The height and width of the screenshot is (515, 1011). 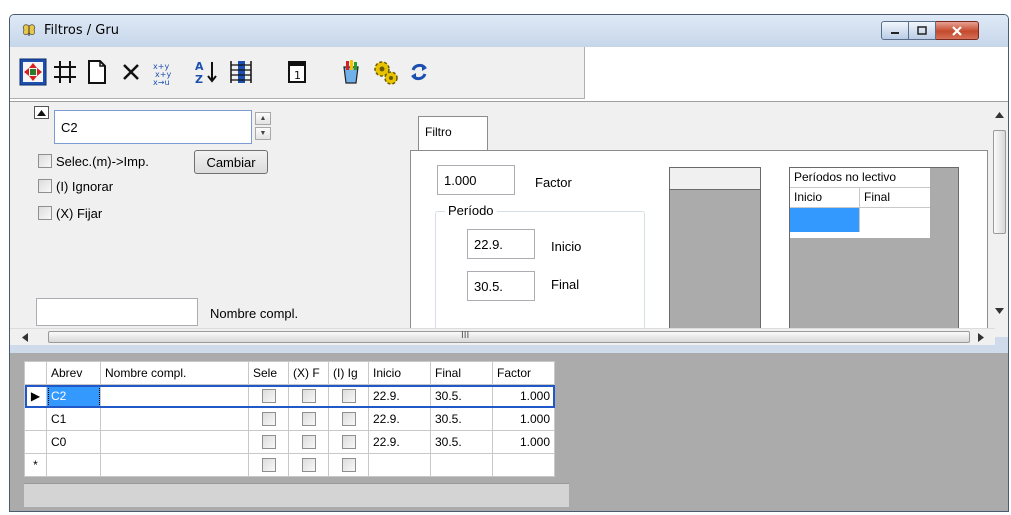 What do you see at coordinates (957, 30) in the screenshot?
I see `close-button` at bounding box center [957, 30].